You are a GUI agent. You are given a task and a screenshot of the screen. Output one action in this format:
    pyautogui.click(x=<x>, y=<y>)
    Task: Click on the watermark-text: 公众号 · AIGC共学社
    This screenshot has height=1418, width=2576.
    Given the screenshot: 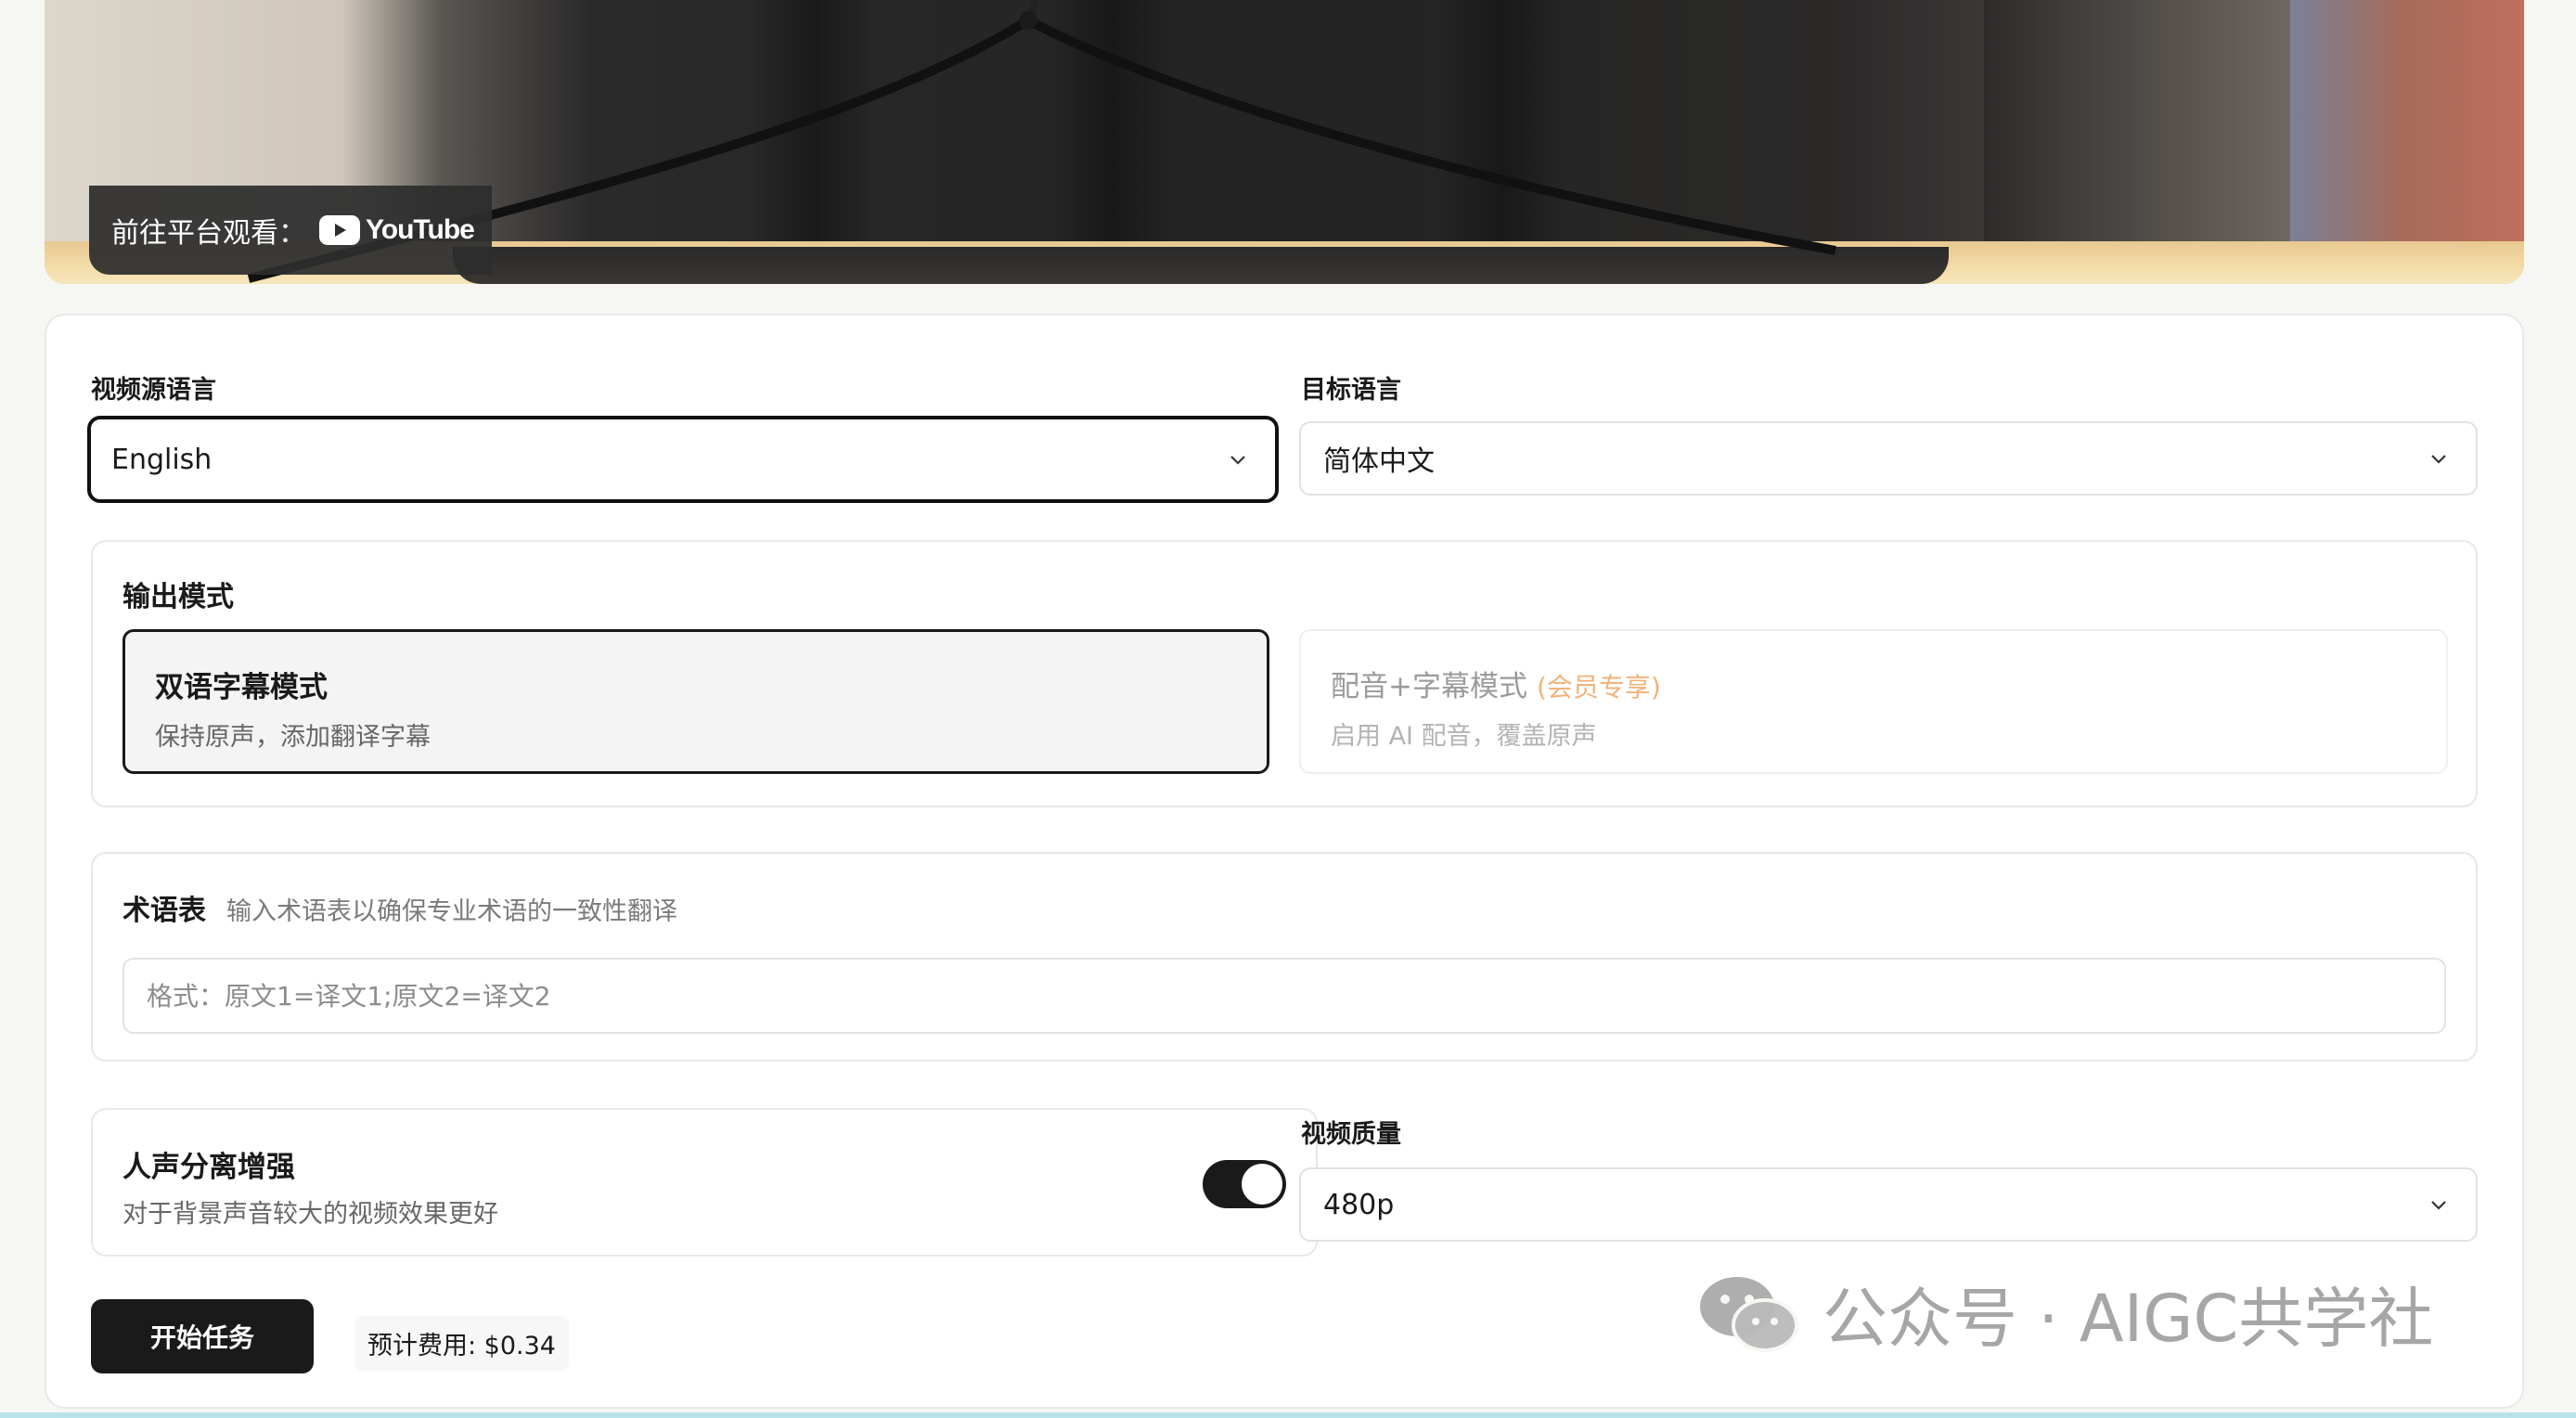 What is the action you would take?
    pyautogui.click(x=2128, y=1318)
    